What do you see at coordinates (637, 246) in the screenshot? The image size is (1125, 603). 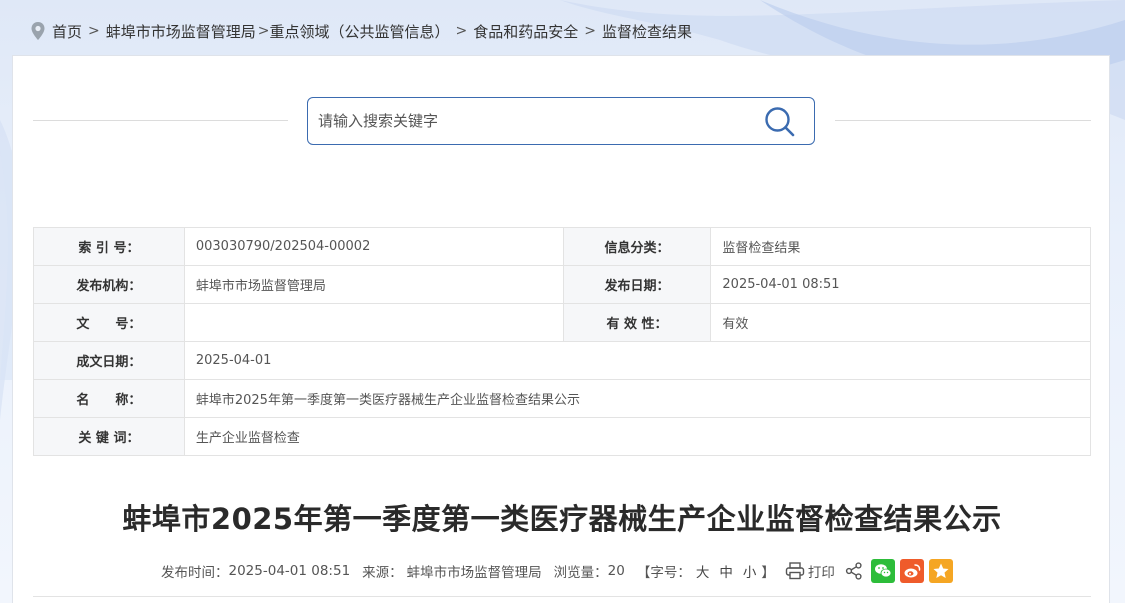 I see `info-category-label: 信息分类：` at bounding box center [637, 246].